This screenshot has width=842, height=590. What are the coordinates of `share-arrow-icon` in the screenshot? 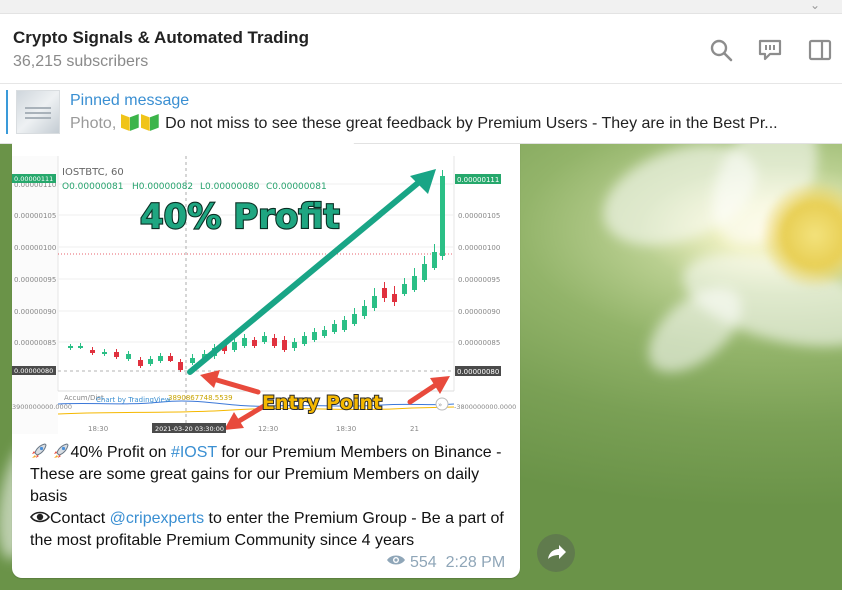 It's located at (557, 552).